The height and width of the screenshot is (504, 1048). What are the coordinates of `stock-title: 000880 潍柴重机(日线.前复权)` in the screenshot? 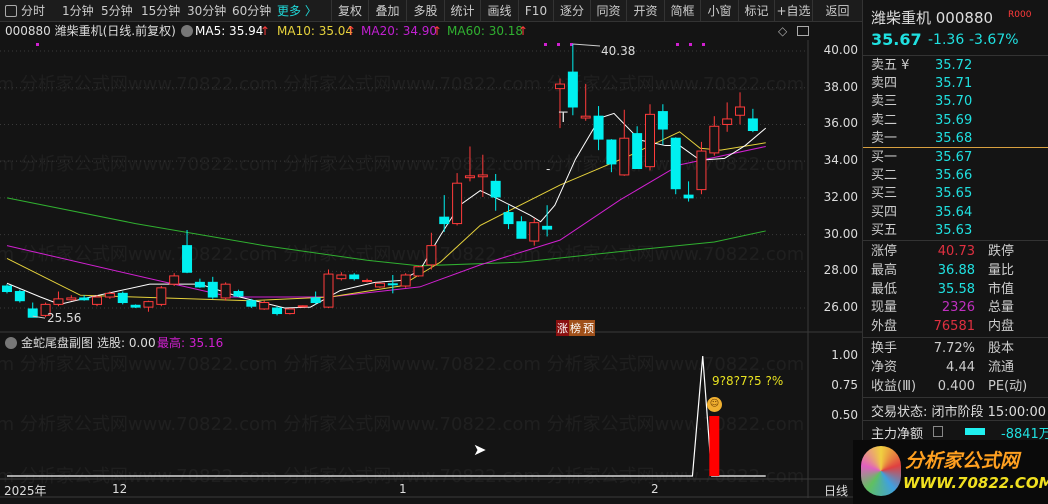 It's located at (90, 31).